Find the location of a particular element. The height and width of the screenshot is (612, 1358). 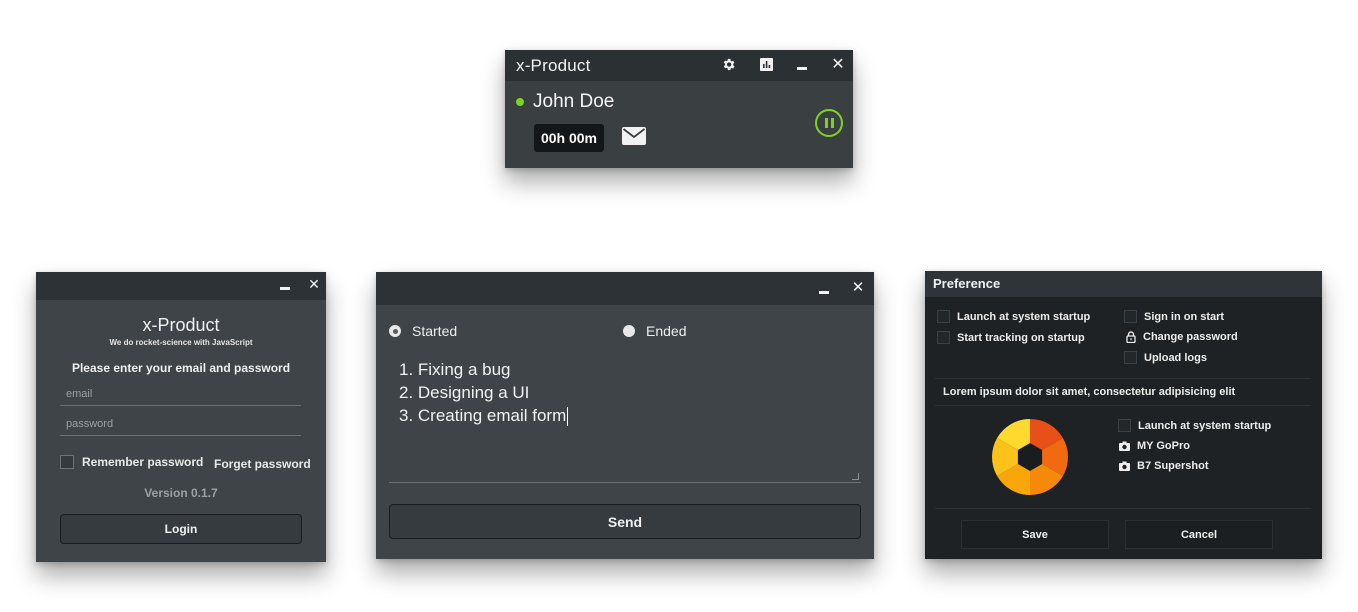

camera-shutter-logo-icon is located at coordinates (1030, 459).